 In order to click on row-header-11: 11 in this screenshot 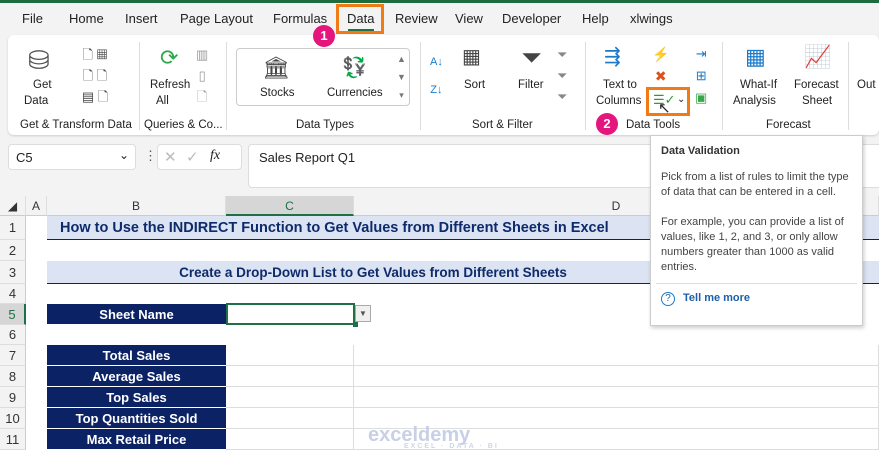, I will do `click(13, 439)`.